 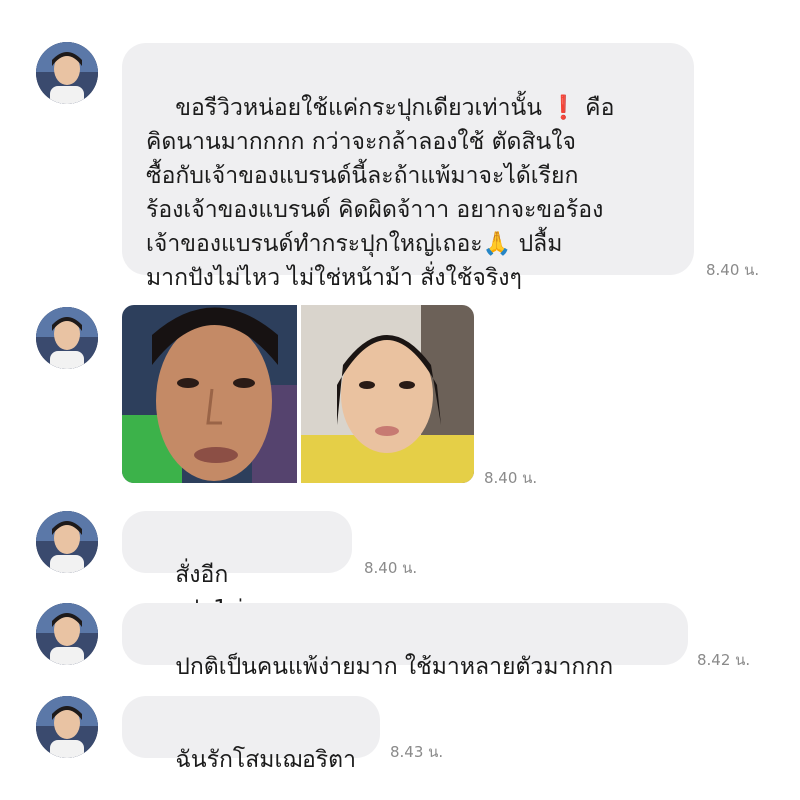 What do you see at coordinates (394, 667) in the screenshot?
I see `message-text: ปกติเป็นคนแพ้ง่ายมาก ใช้มาหลายตัวมากกก` at bounding box center [394, 667].